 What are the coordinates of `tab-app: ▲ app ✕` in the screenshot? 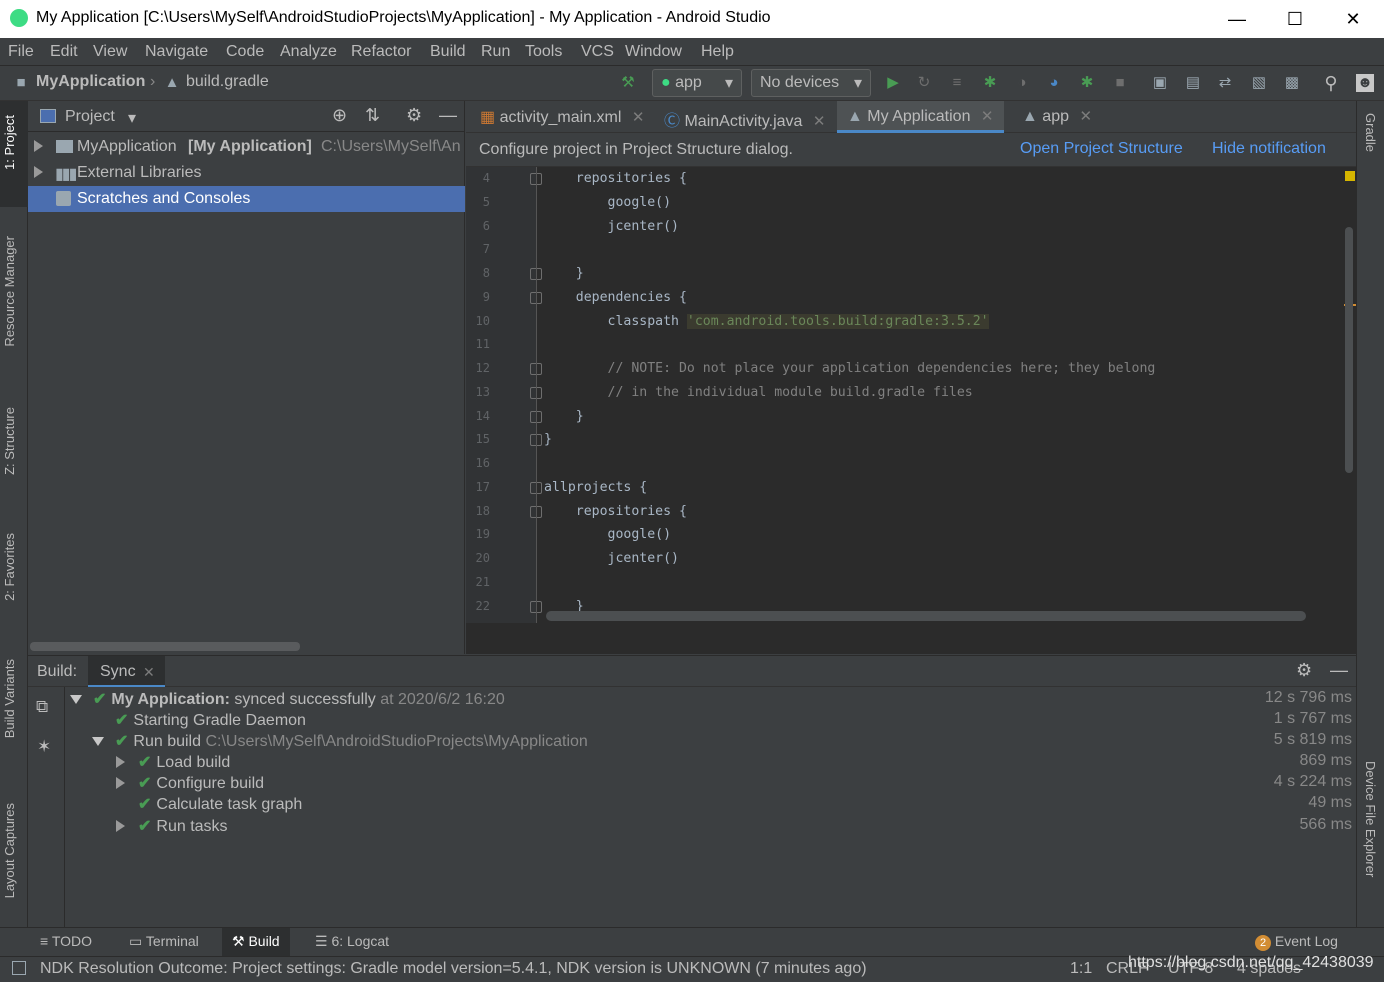 It's located at (1057, 117).